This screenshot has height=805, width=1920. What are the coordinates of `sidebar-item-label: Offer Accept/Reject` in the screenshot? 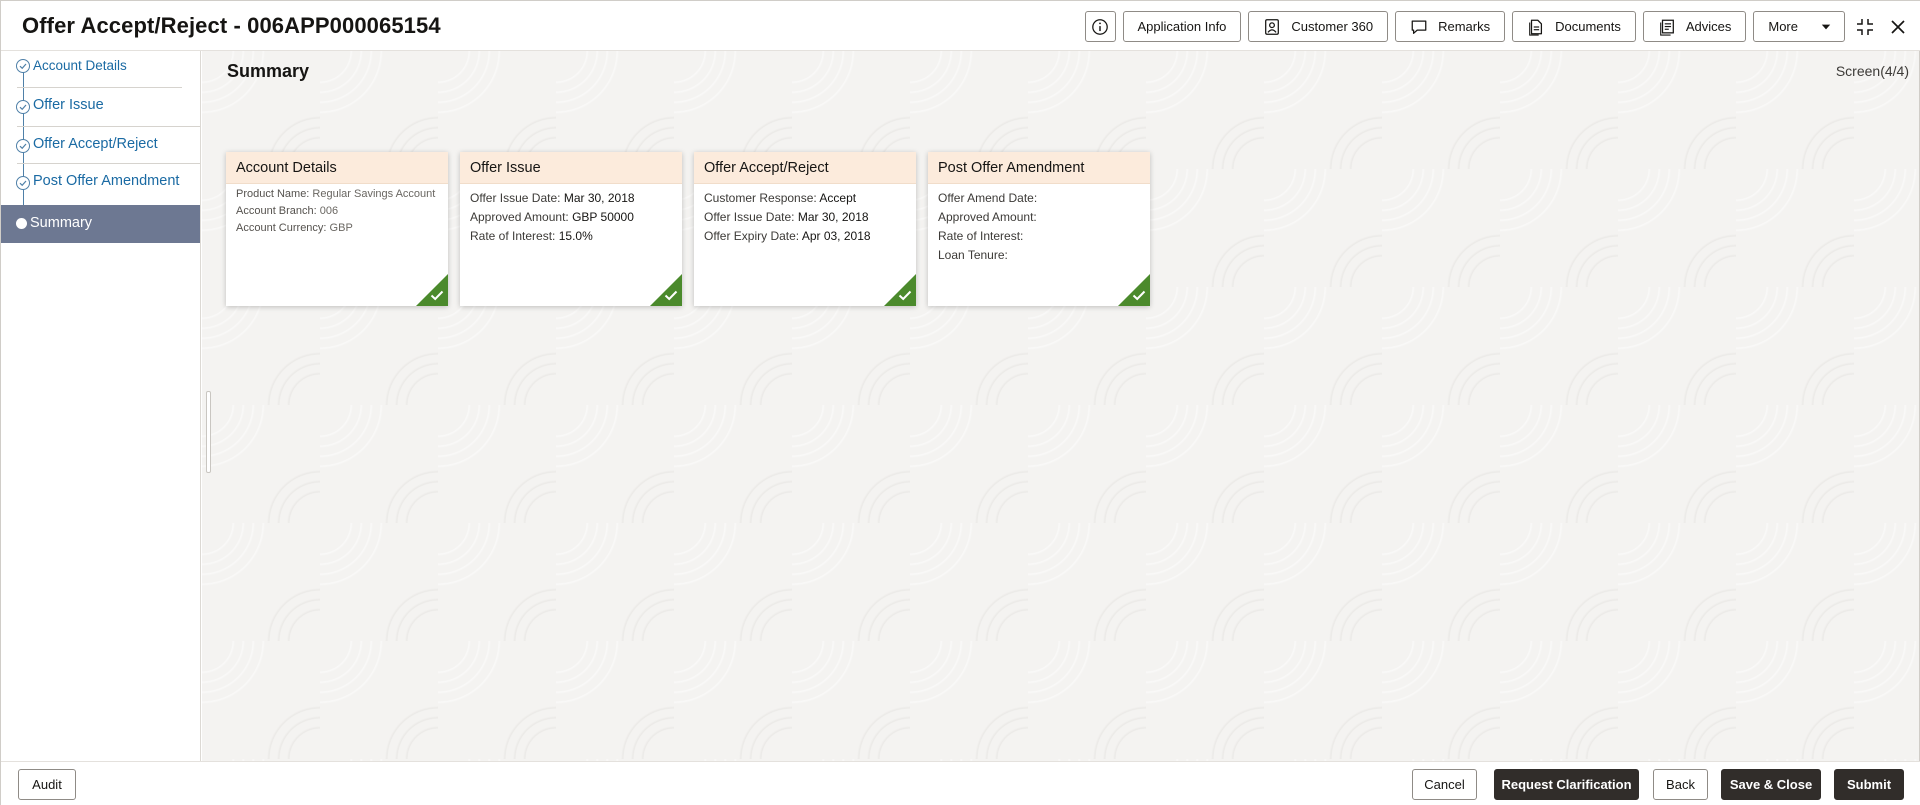 It's located at (95, 144).